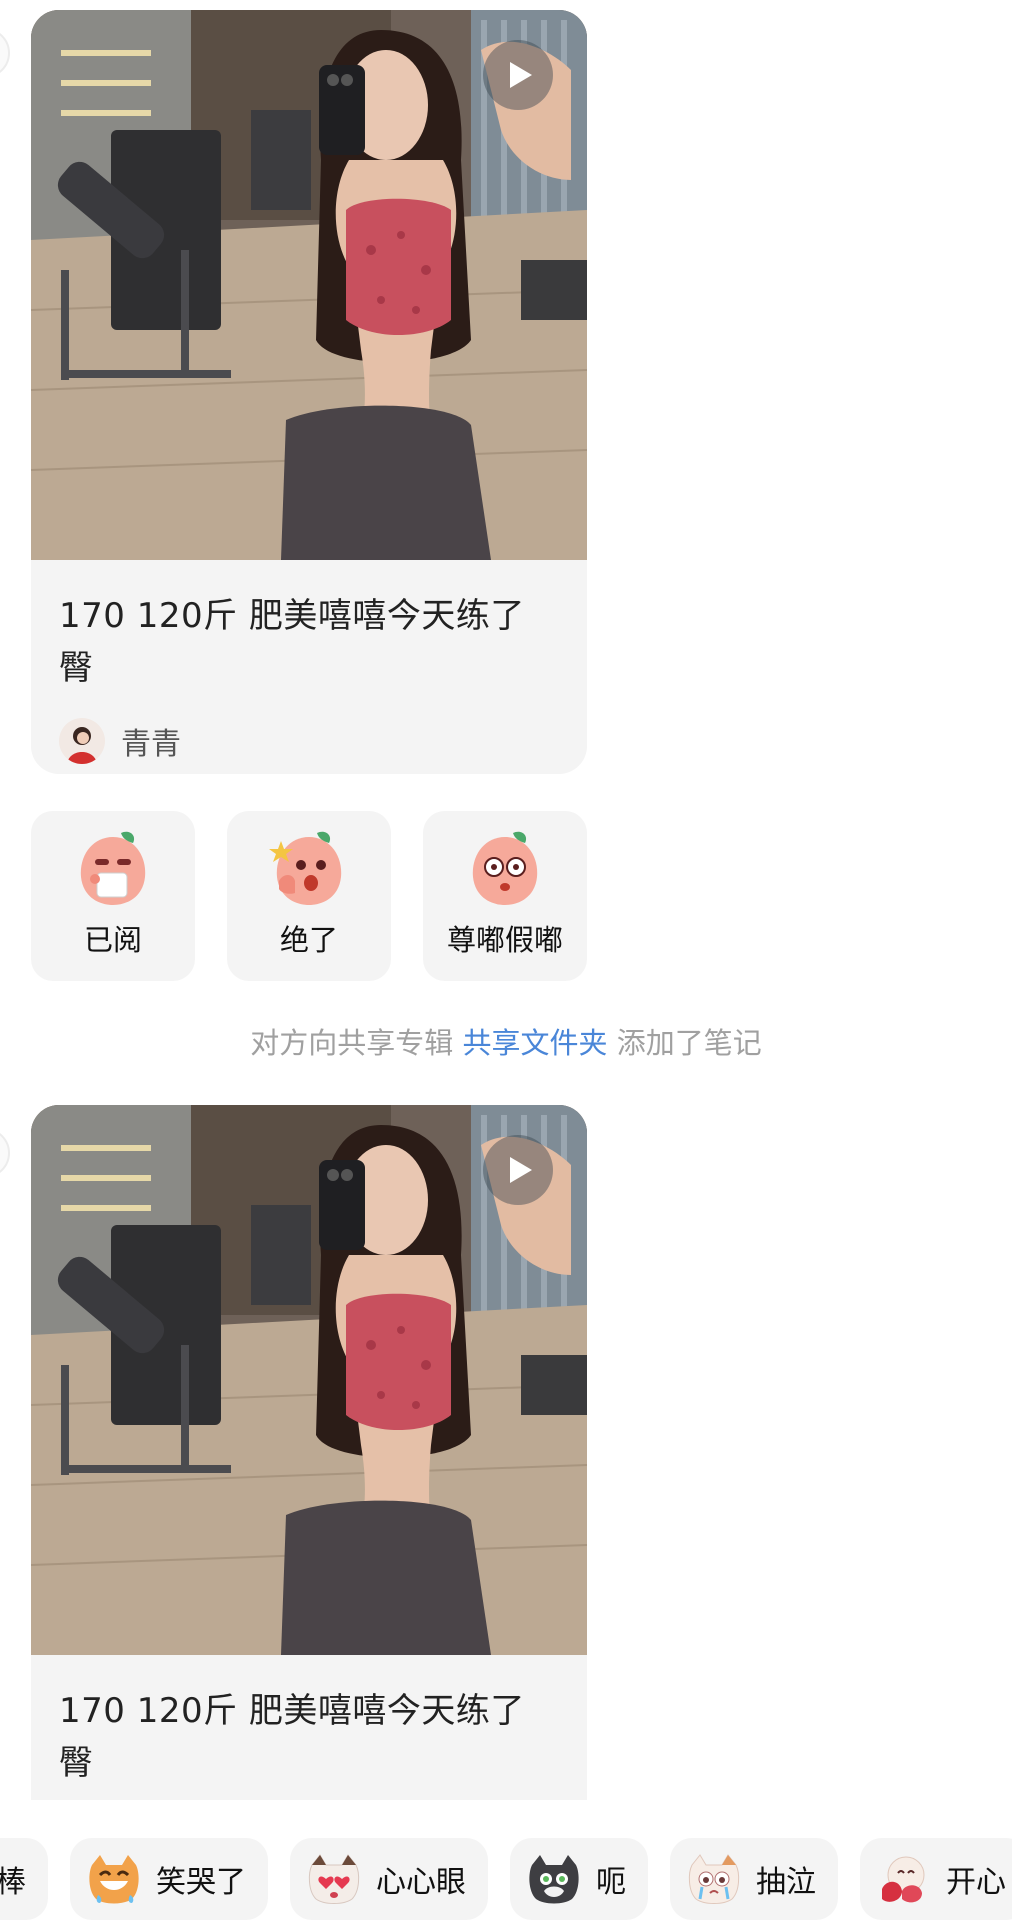 The width and height of the screenshot is (1012, 1920). I want to click on sticker-chip: 抽泣, so click(754, 1879).